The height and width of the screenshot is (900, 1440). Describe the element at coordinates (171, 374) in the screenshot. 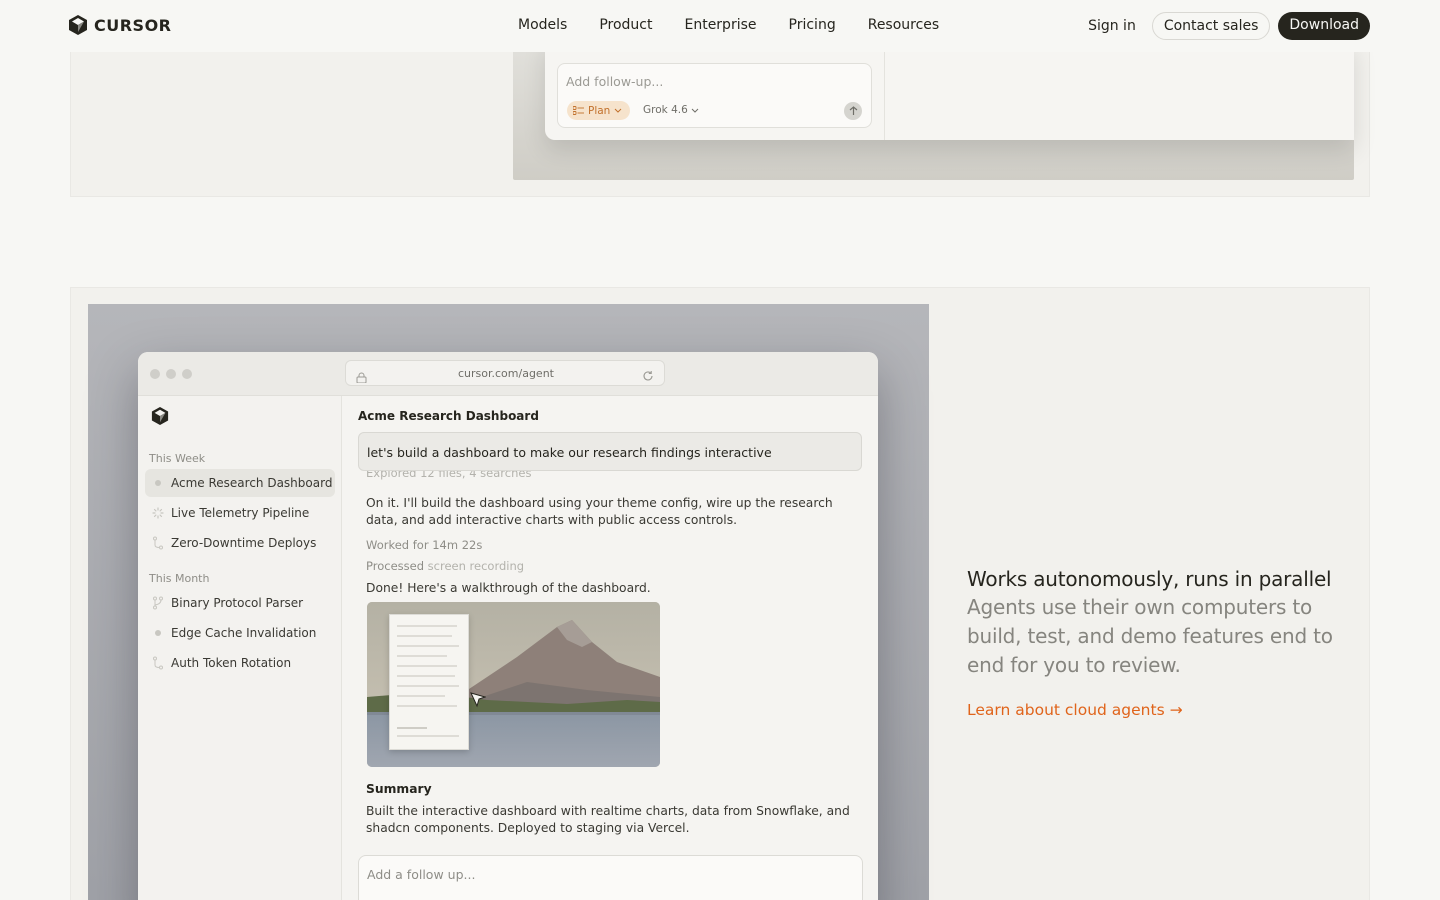

I see `traffic-light-minimize` at that location.